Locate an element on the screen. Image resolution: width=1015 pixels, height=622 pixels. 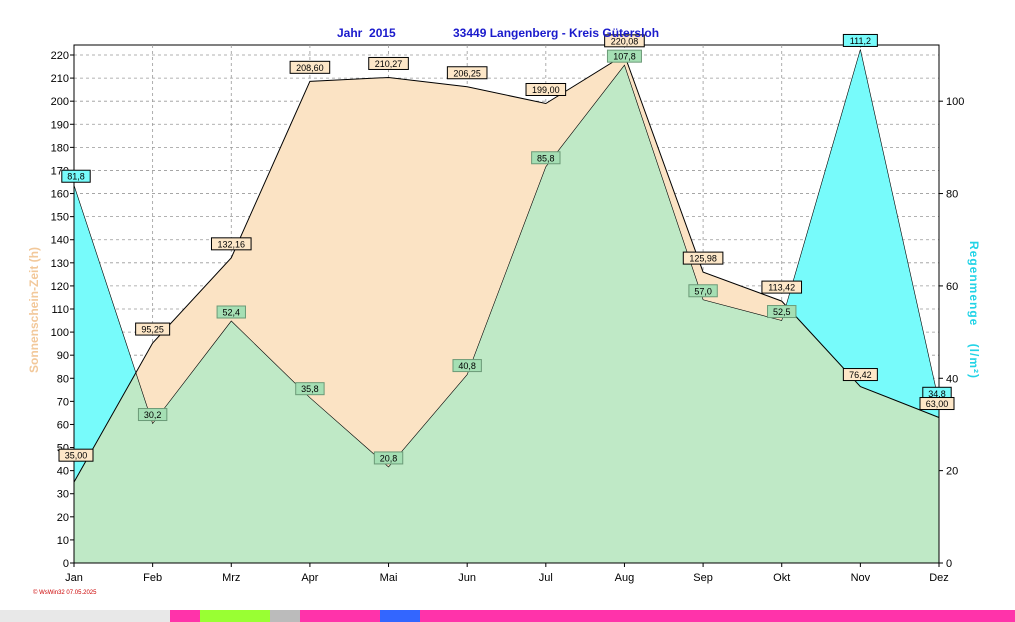
left-tick-label: 150 is located at coordinates (60, 218).